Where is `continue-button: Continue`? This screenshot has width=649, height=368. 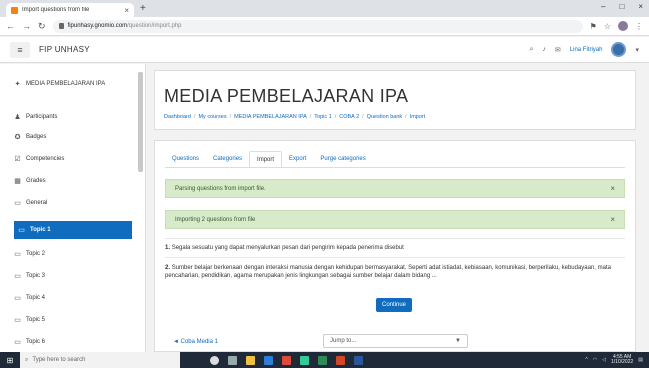 continue-button: Continue is located at coordinates (394, 305).